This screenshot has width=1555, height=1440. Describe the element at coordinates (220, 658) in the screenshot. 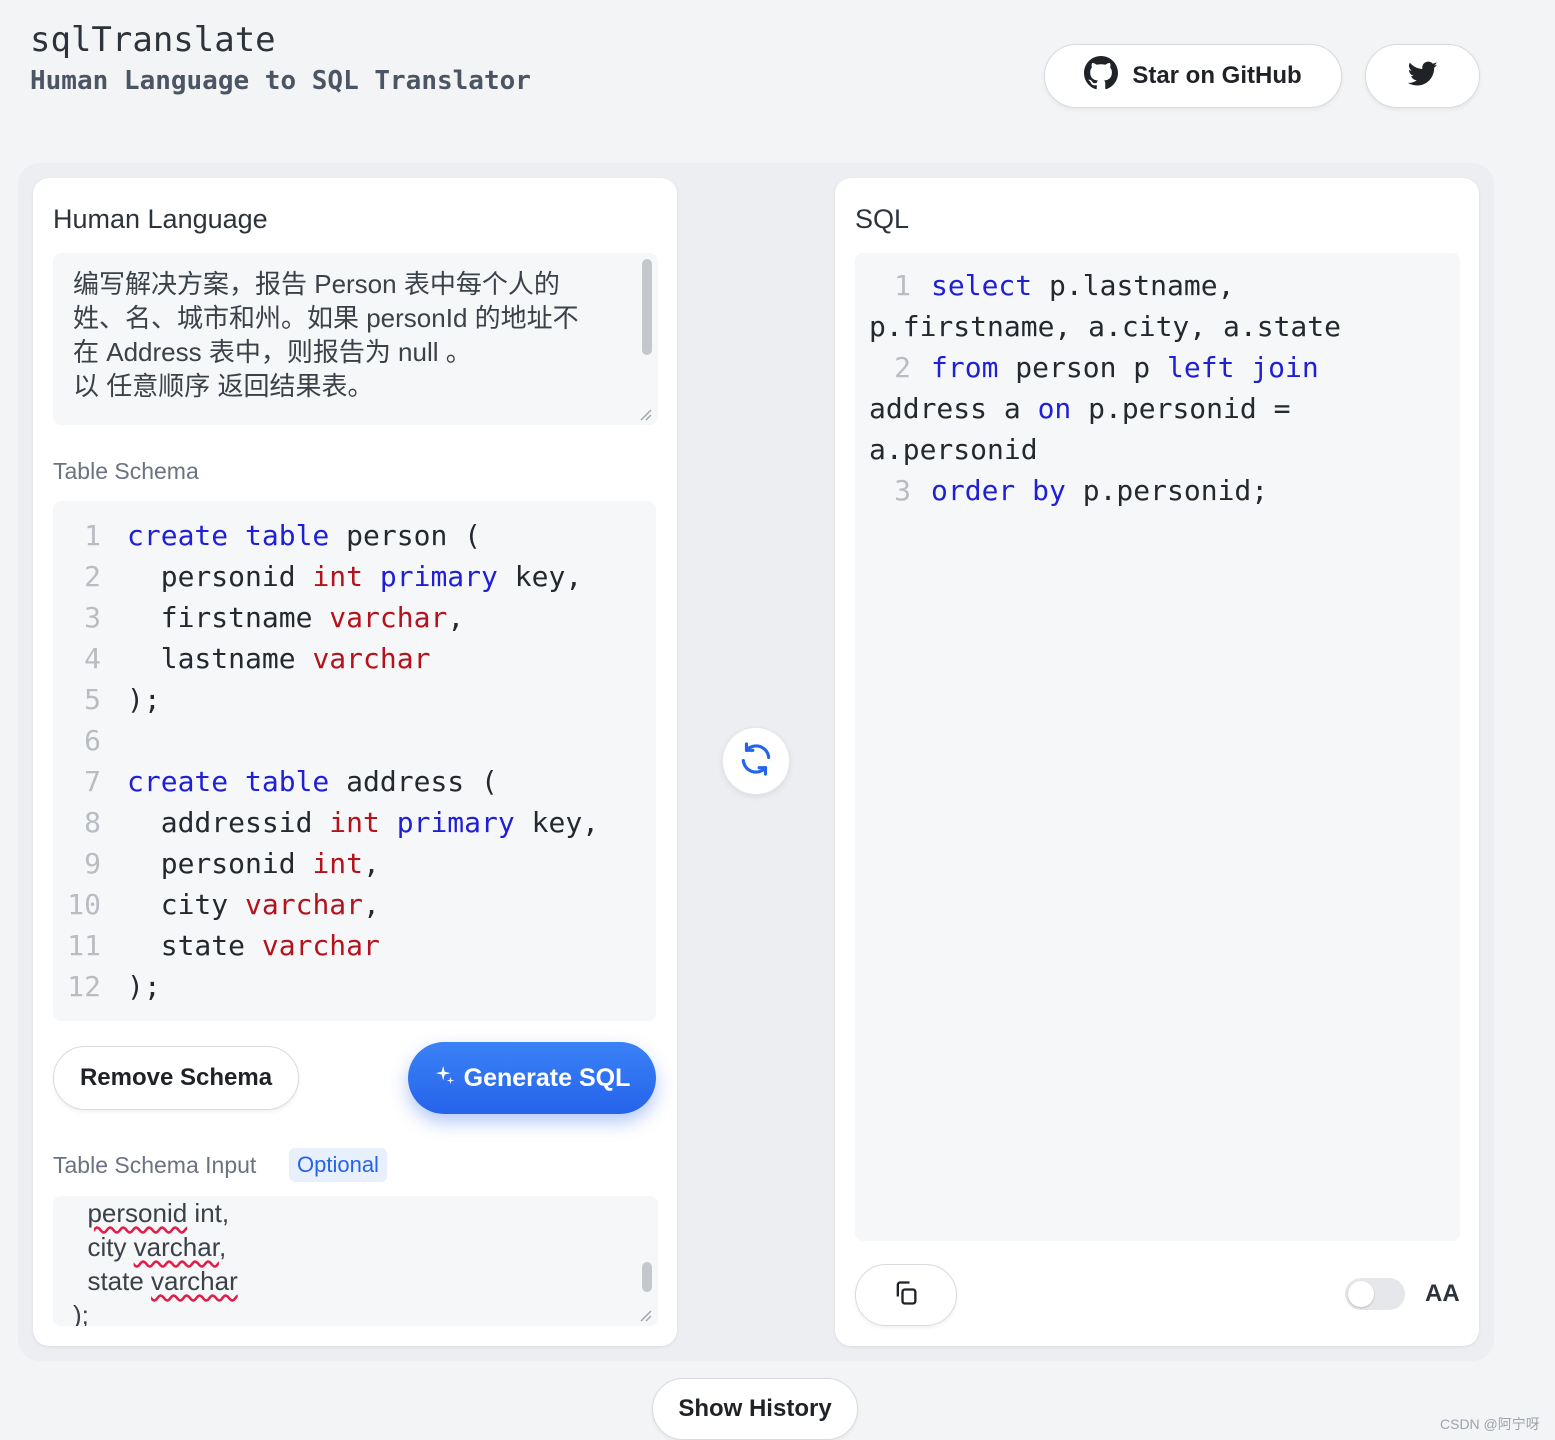

I see `code-token: lastname` at that location.